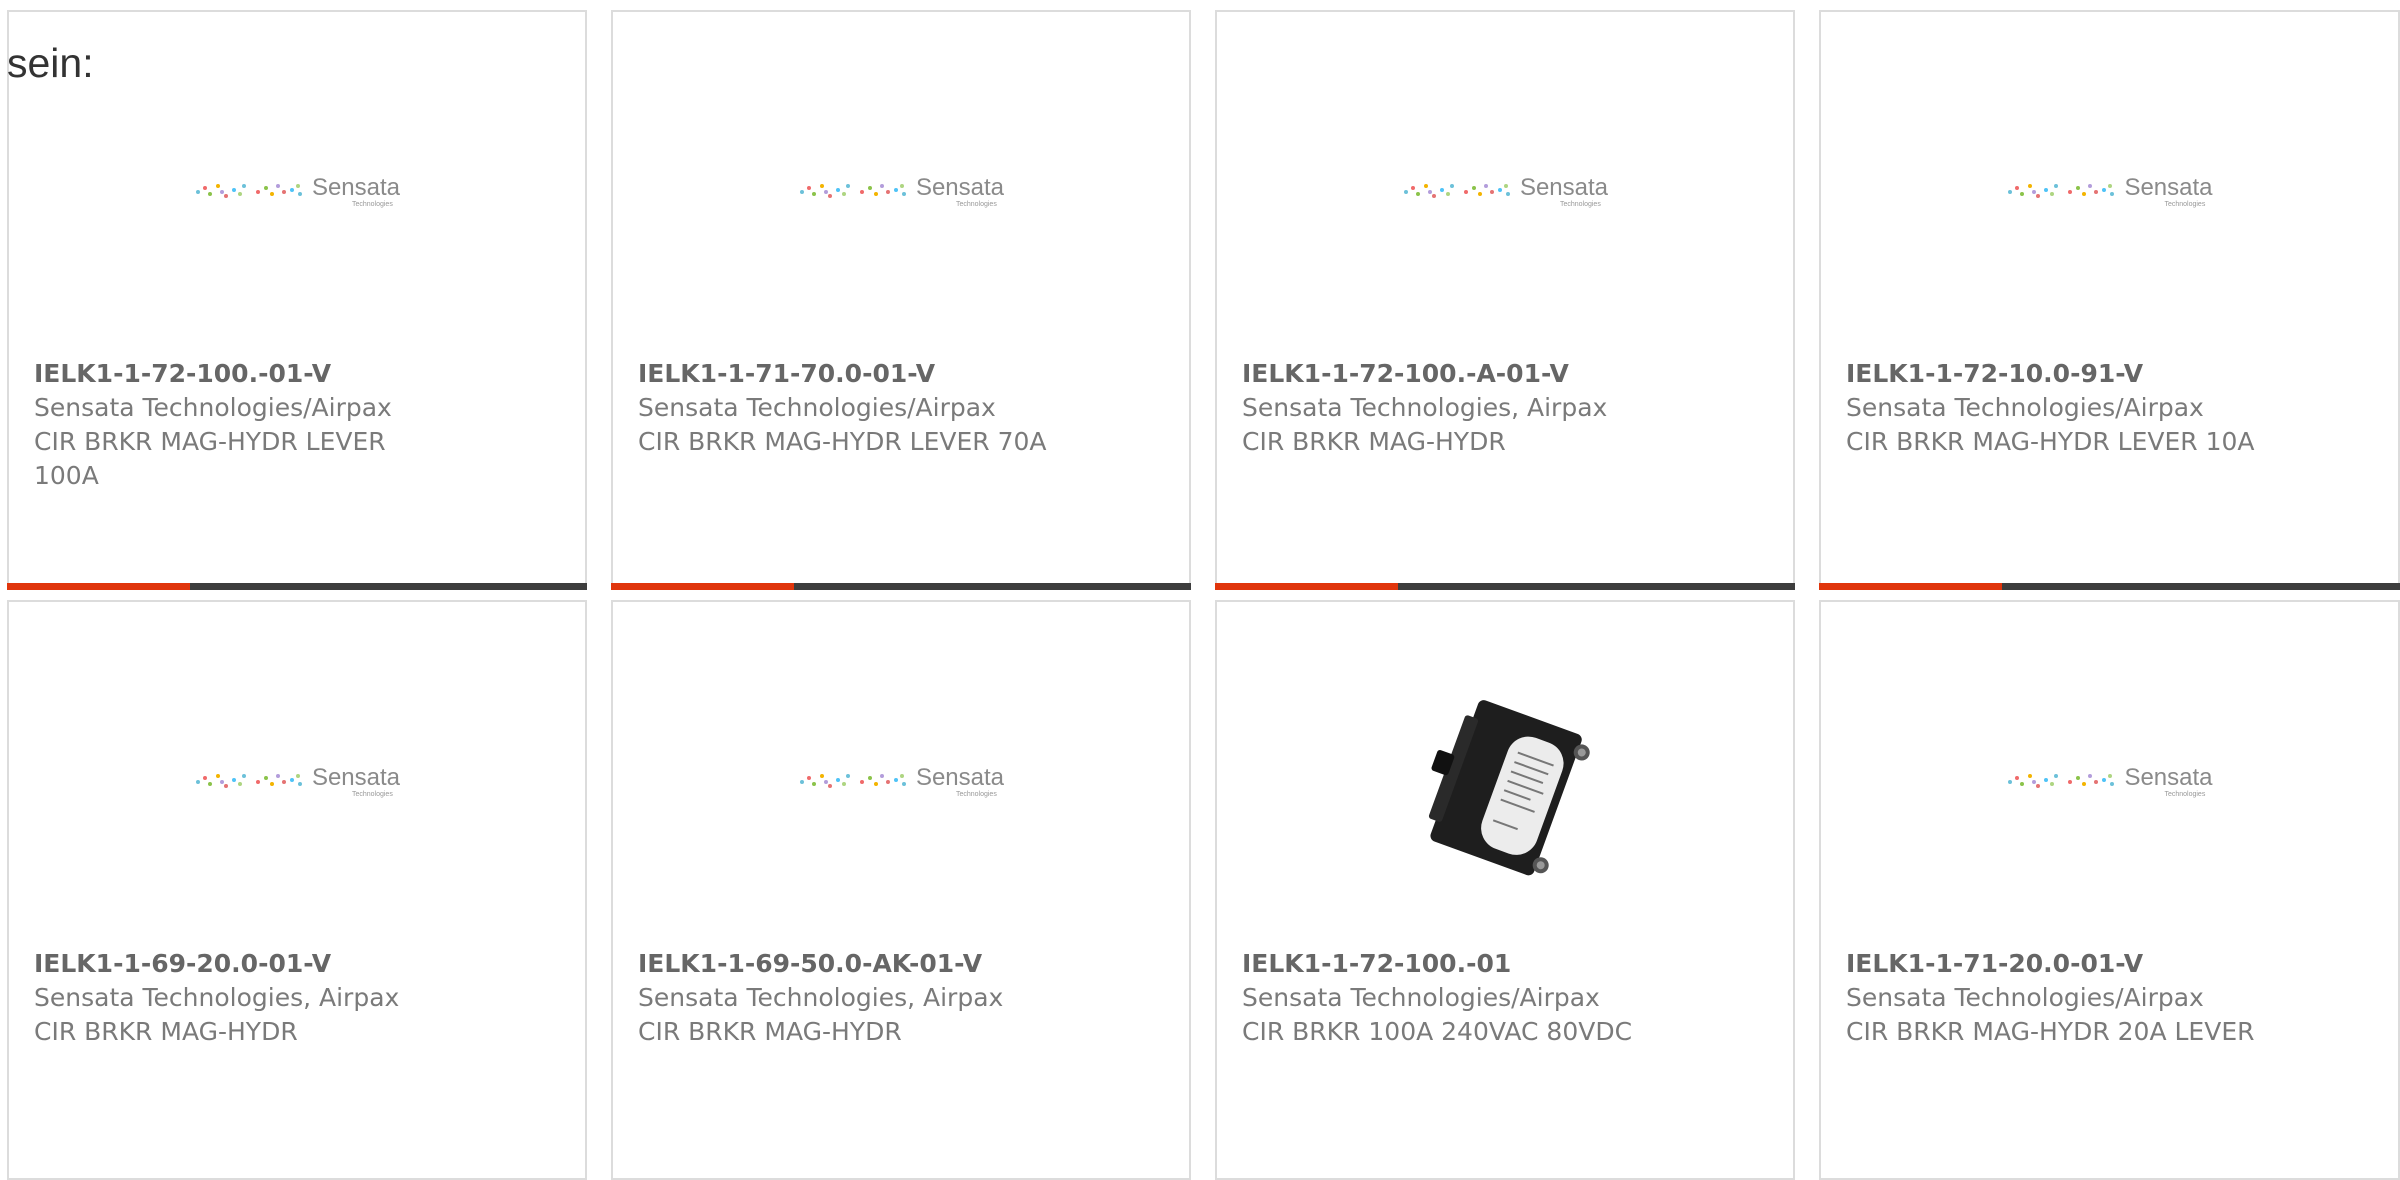  What do you see at coordinates (2050, 1031) in the screenshot?
I see `description: CIR BRKR MAG-HYDR 20A LEVER` at bounding box center [2050, 1031].